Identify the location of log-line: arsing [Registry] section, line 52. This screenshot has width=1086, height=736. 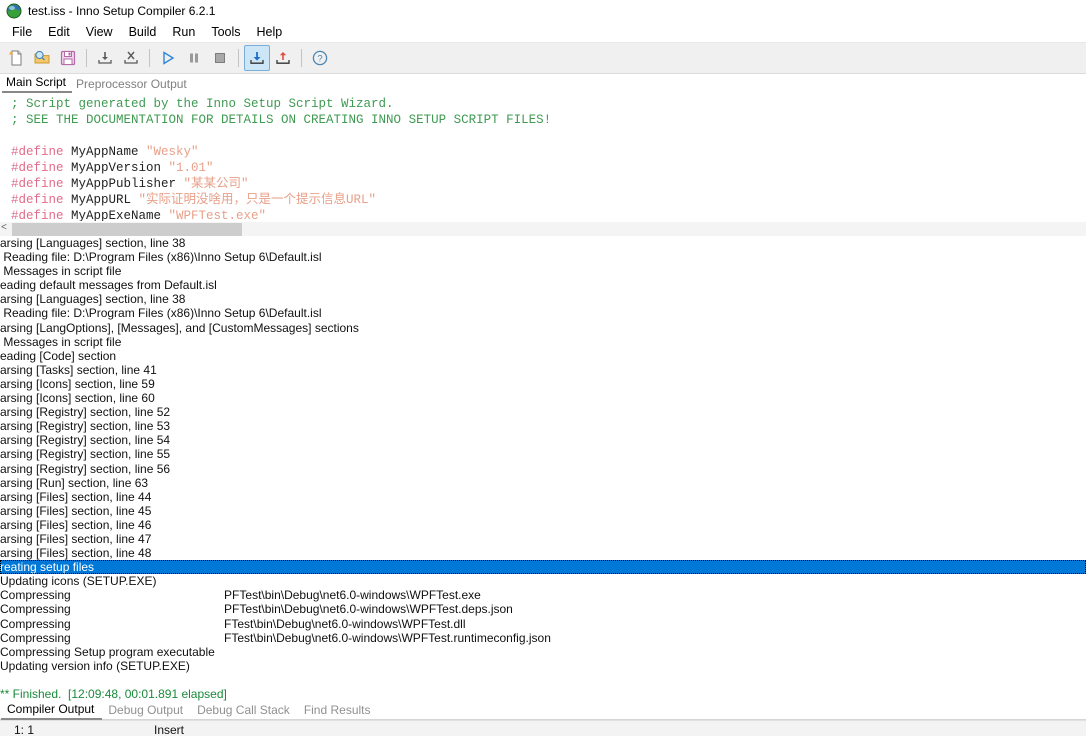
(543, 412).